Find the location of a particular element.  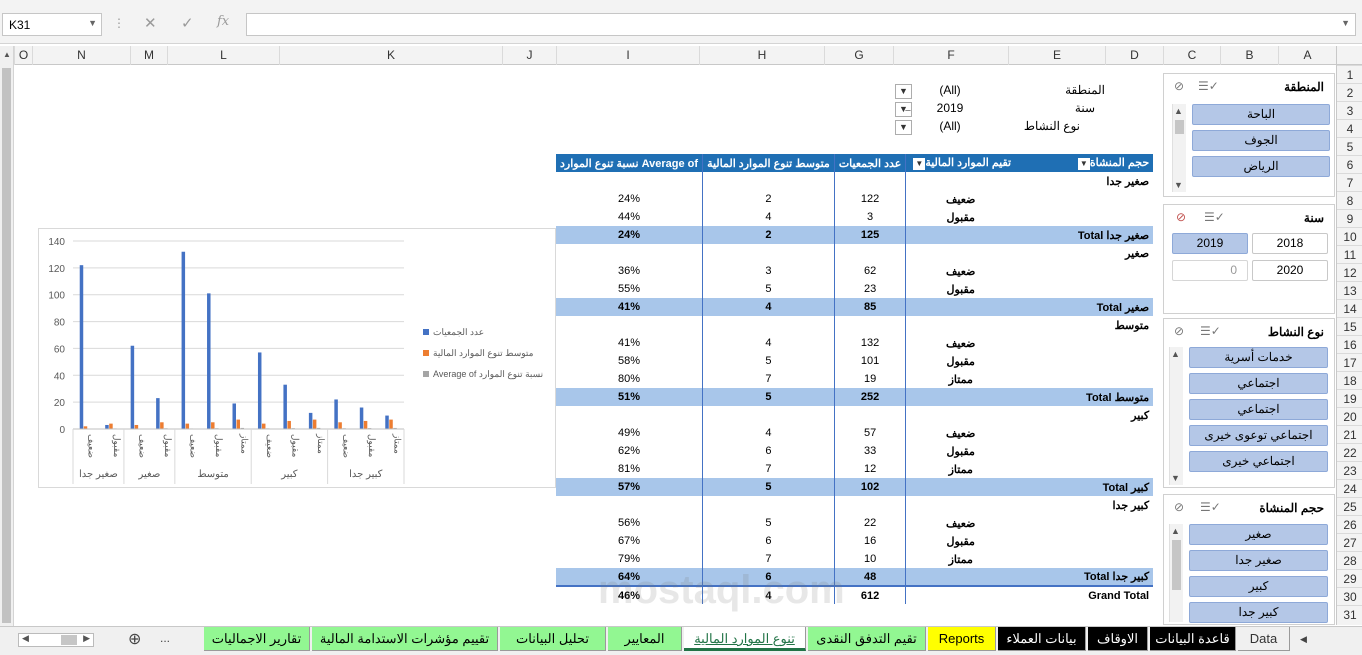

pivot-group-row: صغير is located at coordinates (854, 253).